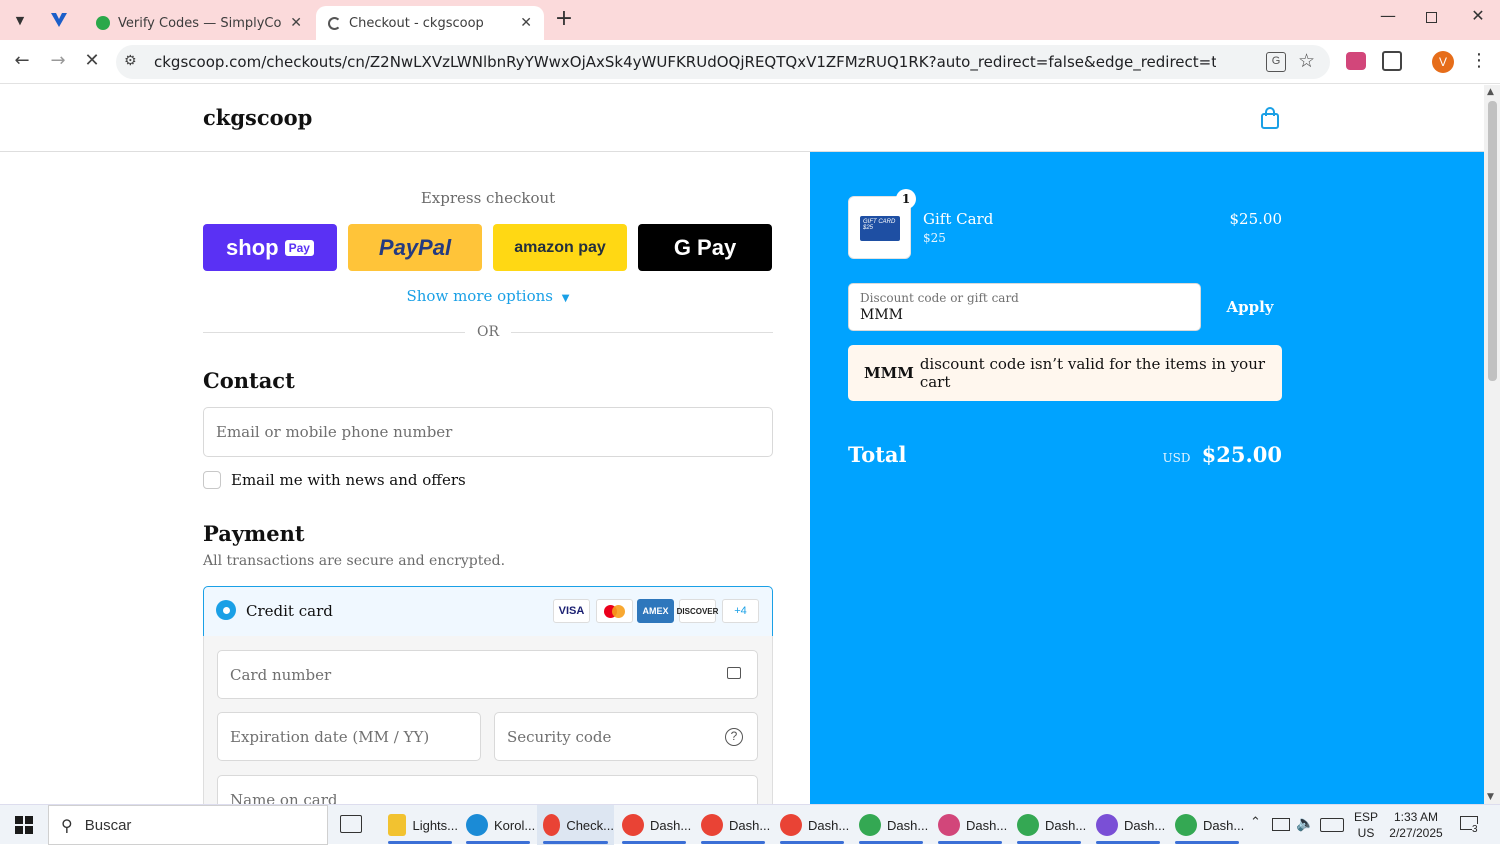  What do you see at coordinates (108, 825) in the screenshot?
I see `search-placeholder: Buscar` at bounding box center [108, 825].